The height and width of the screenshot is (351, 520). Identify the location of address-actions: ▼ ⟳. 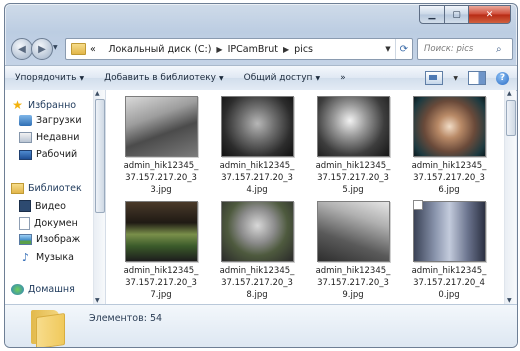
(396, 49).